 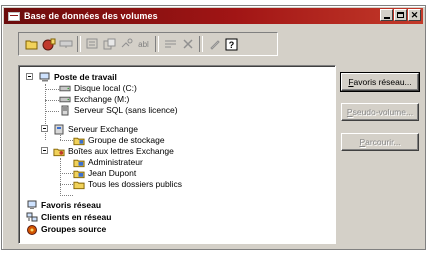 I want to click on close-button: ✕, so click(x=414, y=15).